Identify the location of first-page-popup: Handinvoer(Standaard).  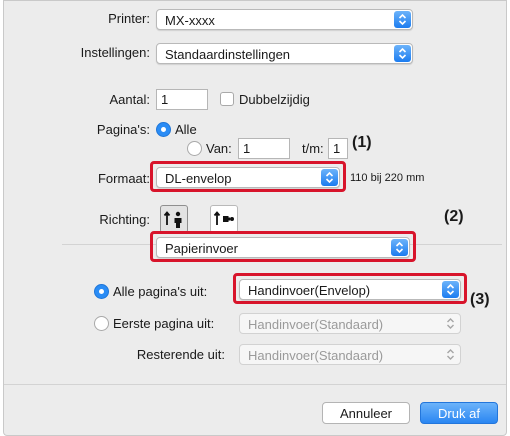
(350, 323).